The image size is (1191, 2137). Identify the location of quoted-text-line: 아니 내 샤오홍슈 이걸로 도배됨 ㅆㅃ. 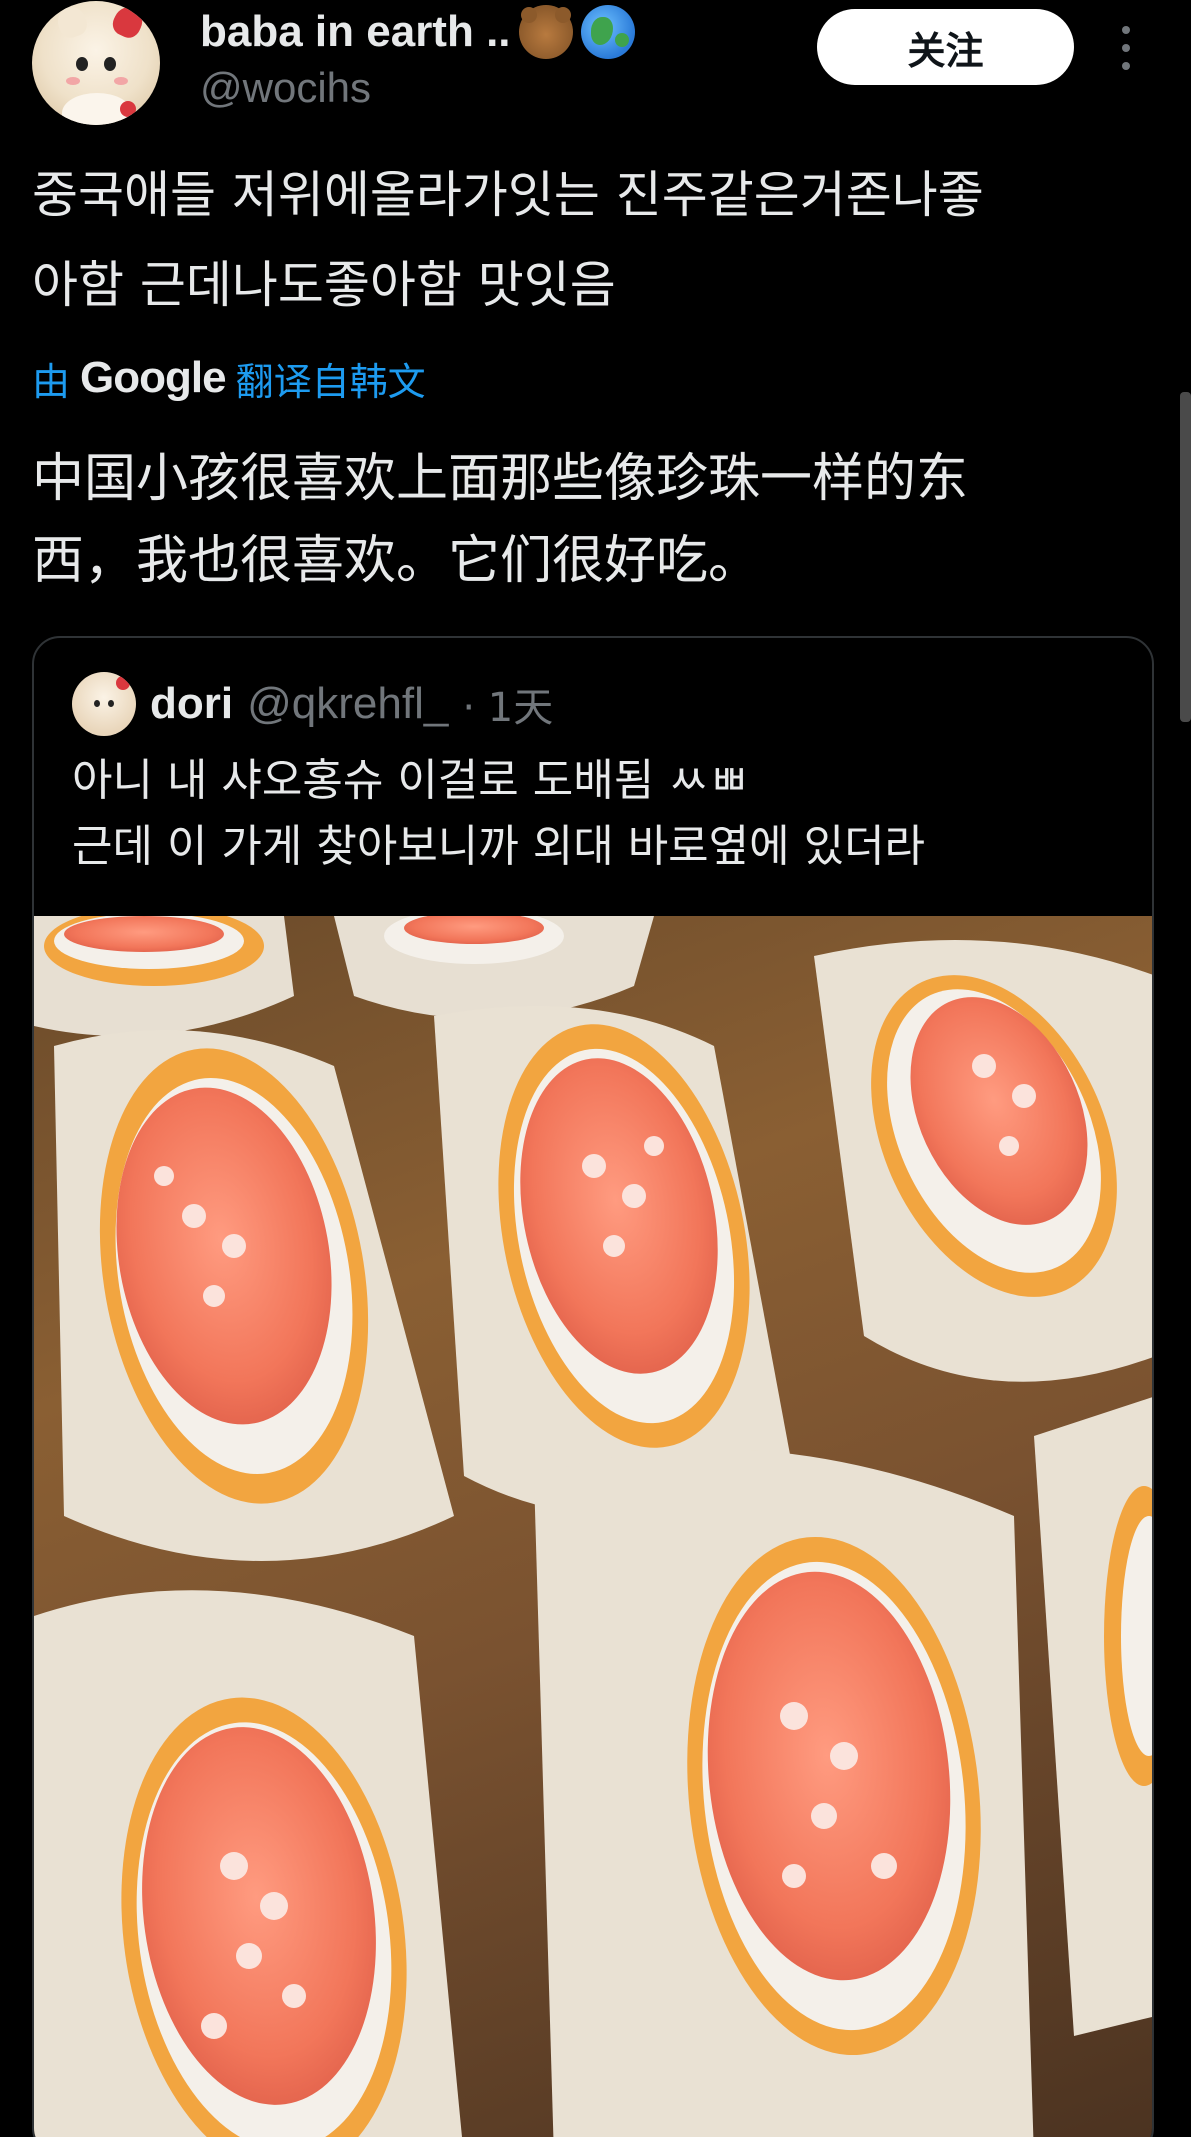
(411, 780).